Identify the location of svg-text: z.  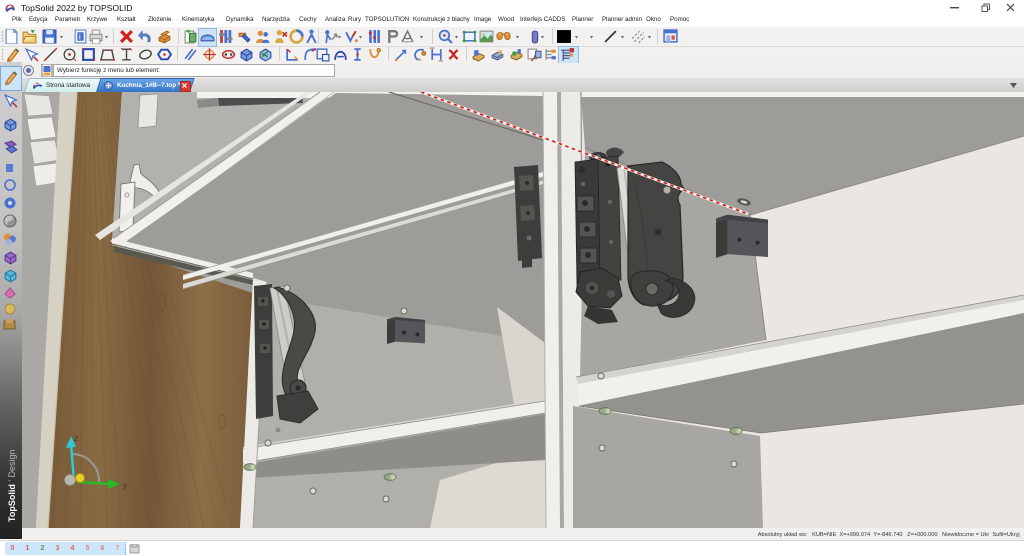
(76, 438).